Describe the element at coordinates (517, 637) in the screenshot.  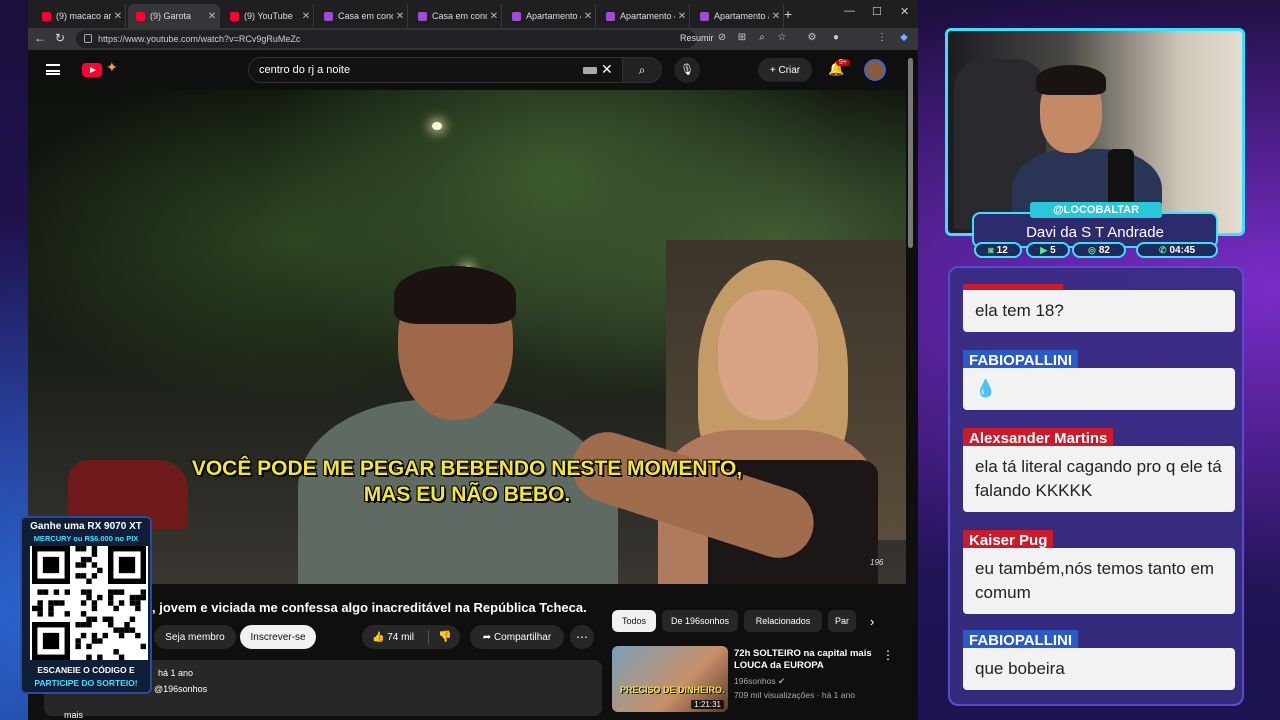
I see `share-button: ➦ Compartilhar` at that location.